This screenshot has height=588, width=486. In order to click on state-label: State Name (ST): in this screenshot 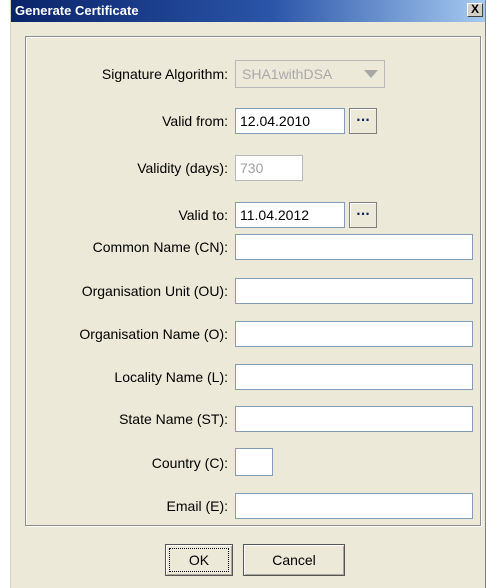, I will do `click(173, 419)`.